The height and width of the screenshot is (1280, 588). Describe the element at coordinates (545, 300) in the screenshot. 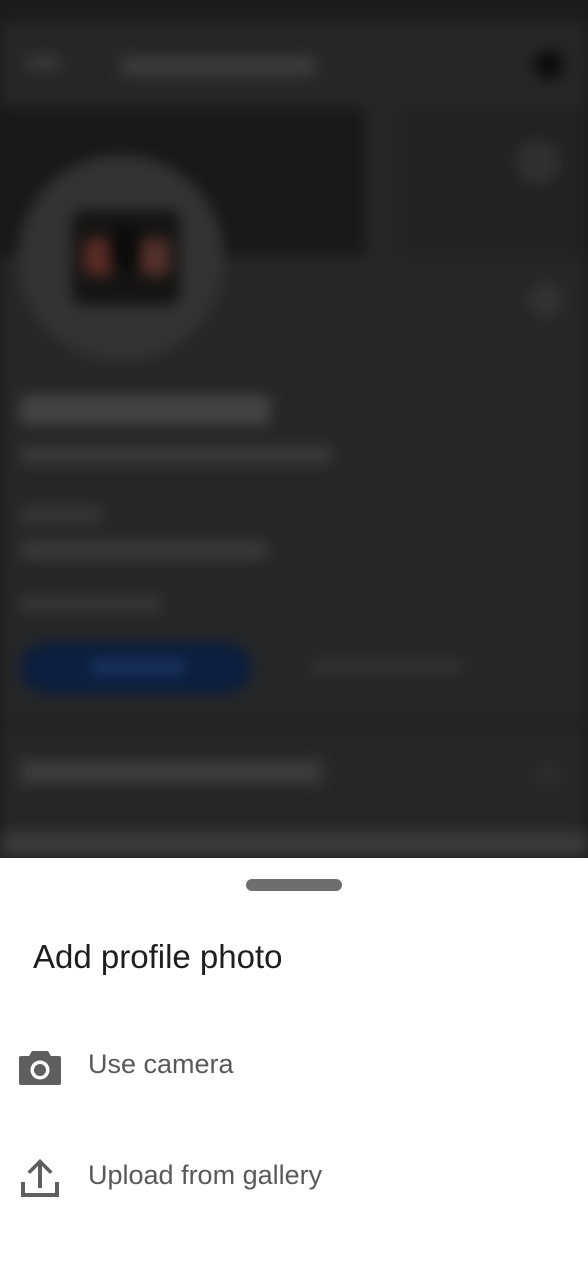

I see `pencil-icon` at that location.